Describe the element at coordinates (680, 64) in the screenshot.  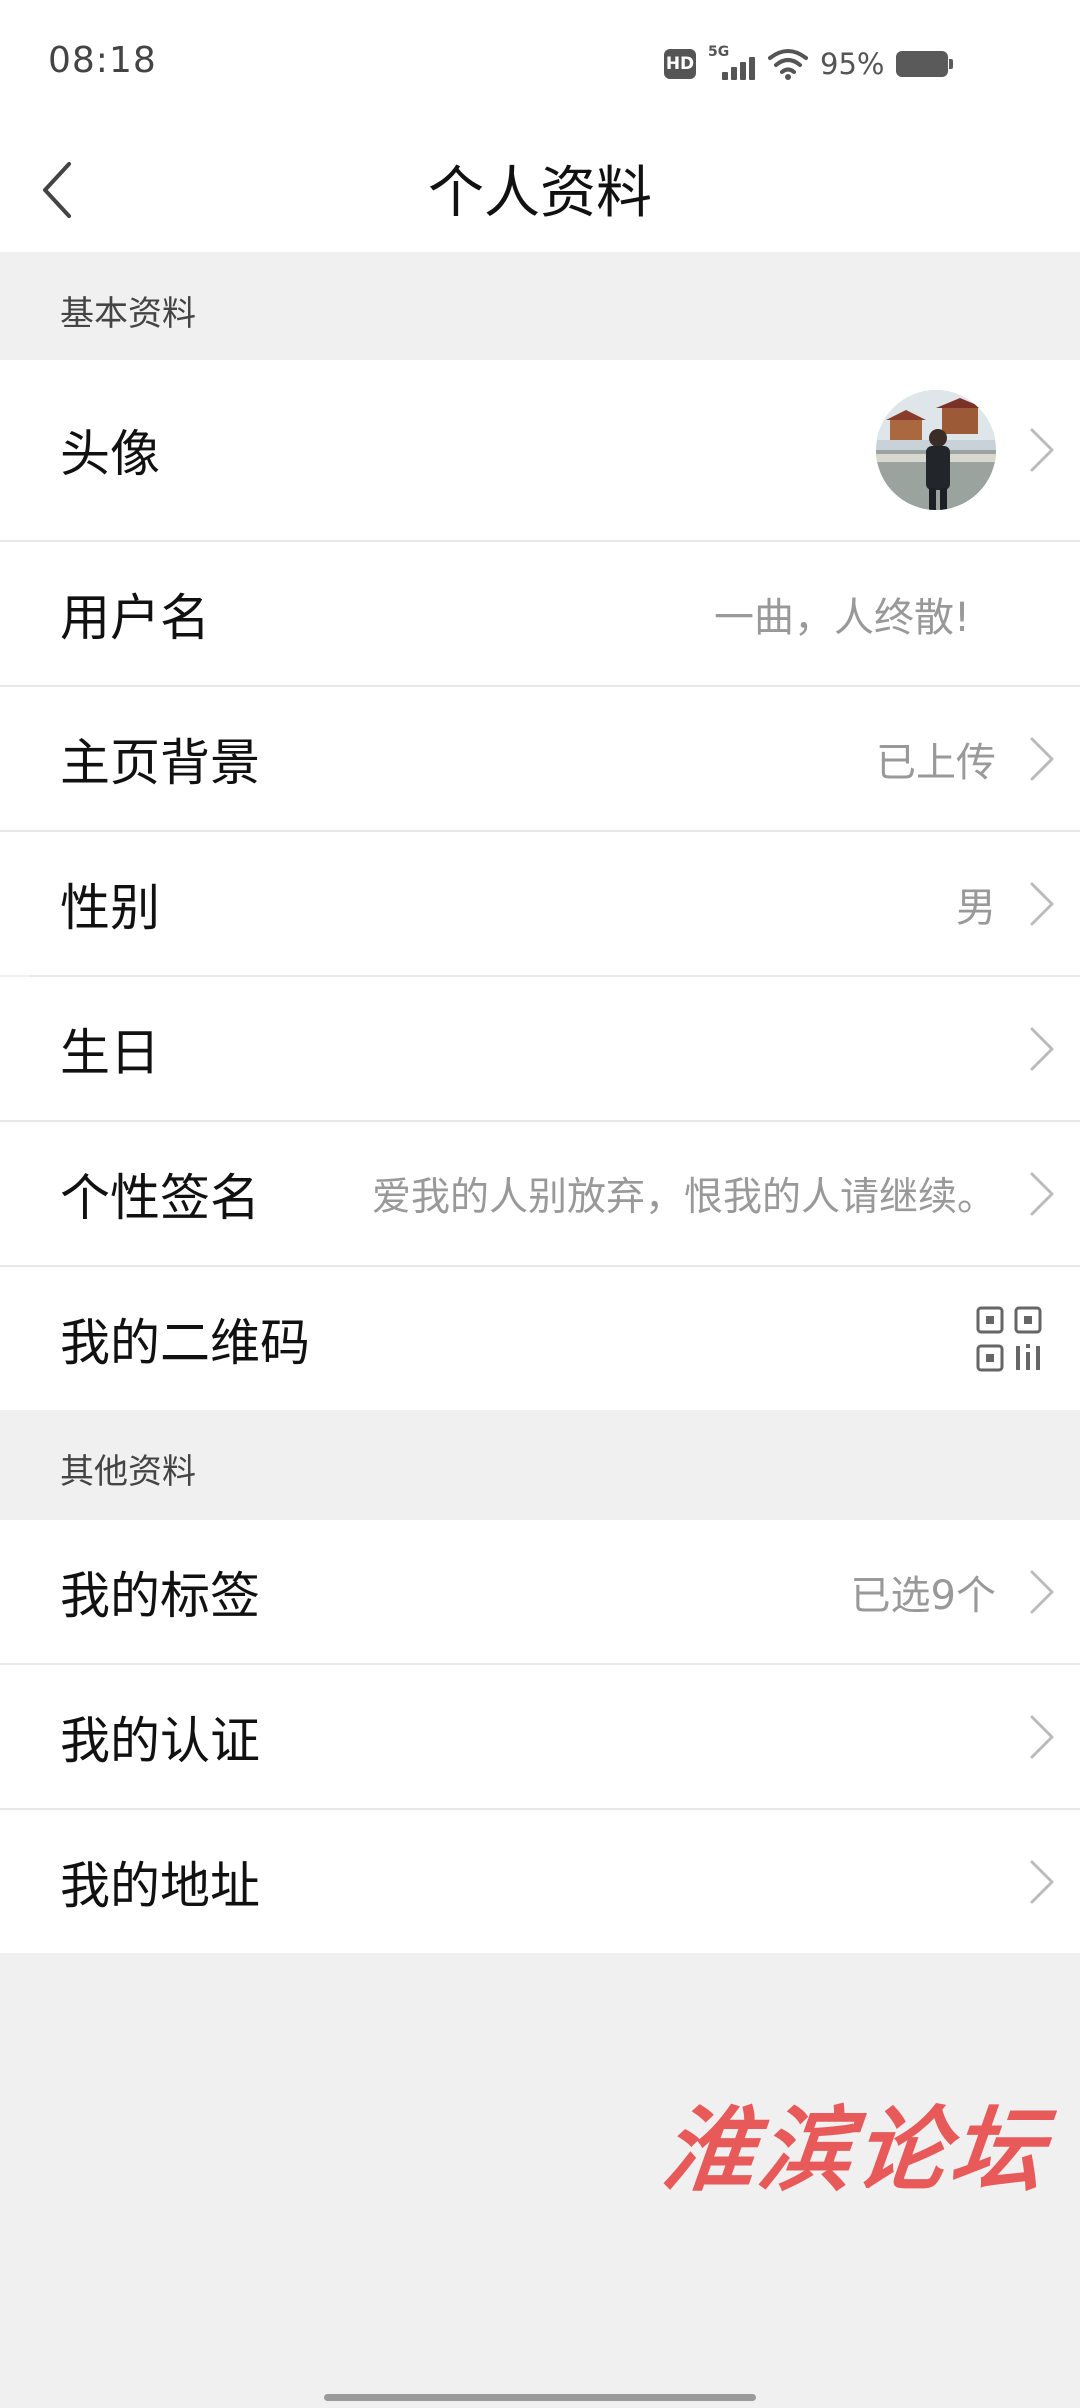
I see `hd-icon: HD` at that location.